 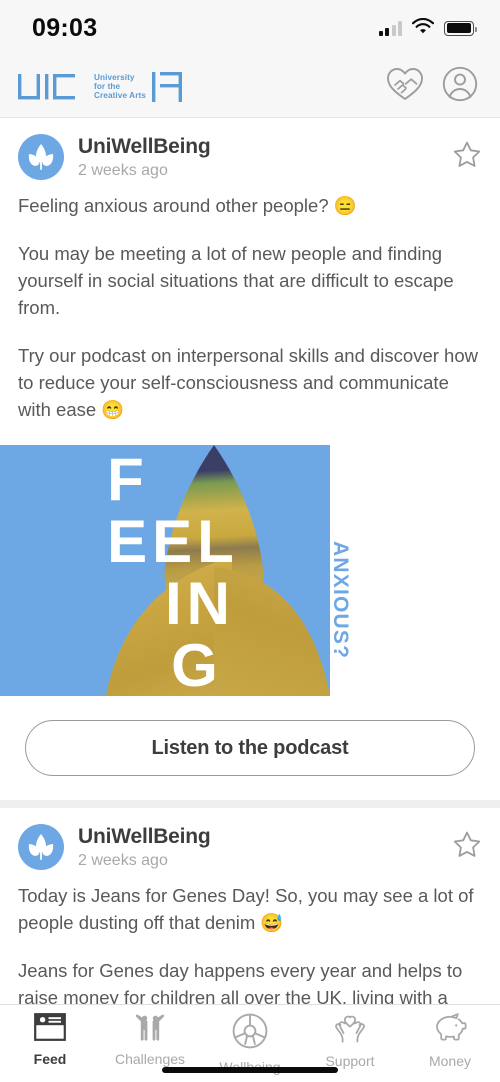 I want to click on tab-label-money: Money, so click(x=450, y=1061).